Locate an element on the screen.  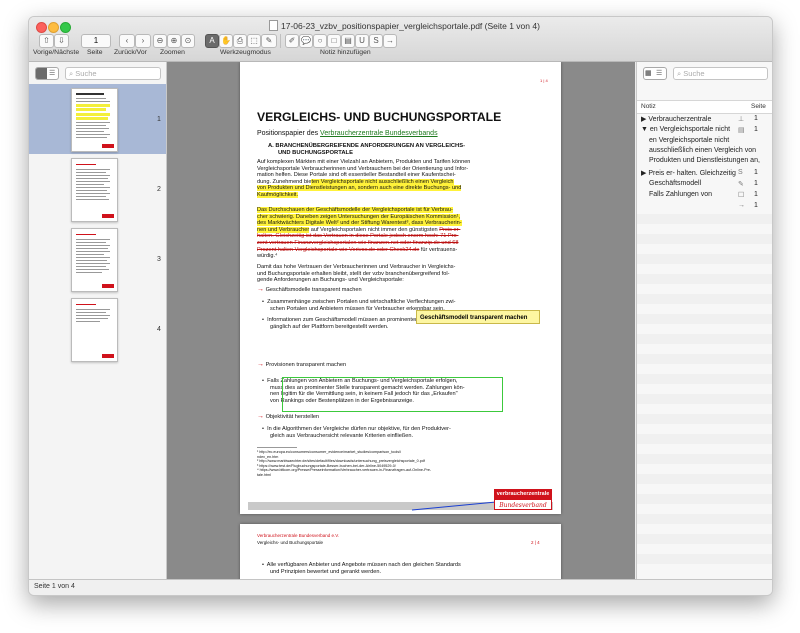
printer-icon: ⎙ is located at coordinates (240, 40).